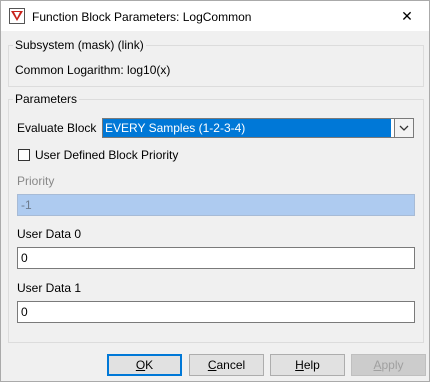  I want to click on user-data-1-field: 0, so click(216, 312).